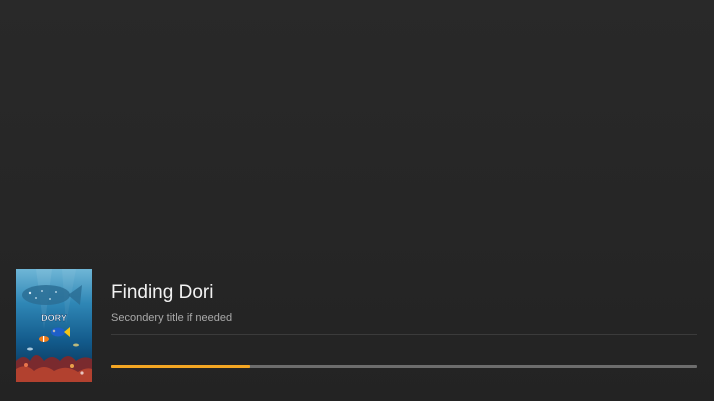 The height and width of the screenshot is (401, 714). I want to click on movie-poster-image: DORY, so click(54, 325).